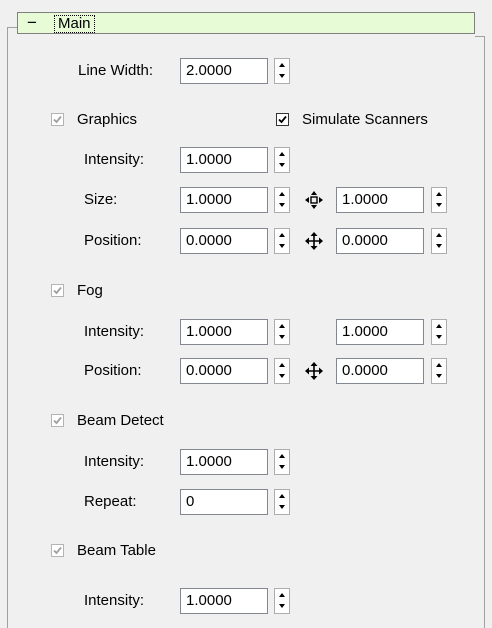 Image resolution: width=492 pixels, height=628 pixels. I want to click on beam-table-label: Beam Table, so click(116, 550).